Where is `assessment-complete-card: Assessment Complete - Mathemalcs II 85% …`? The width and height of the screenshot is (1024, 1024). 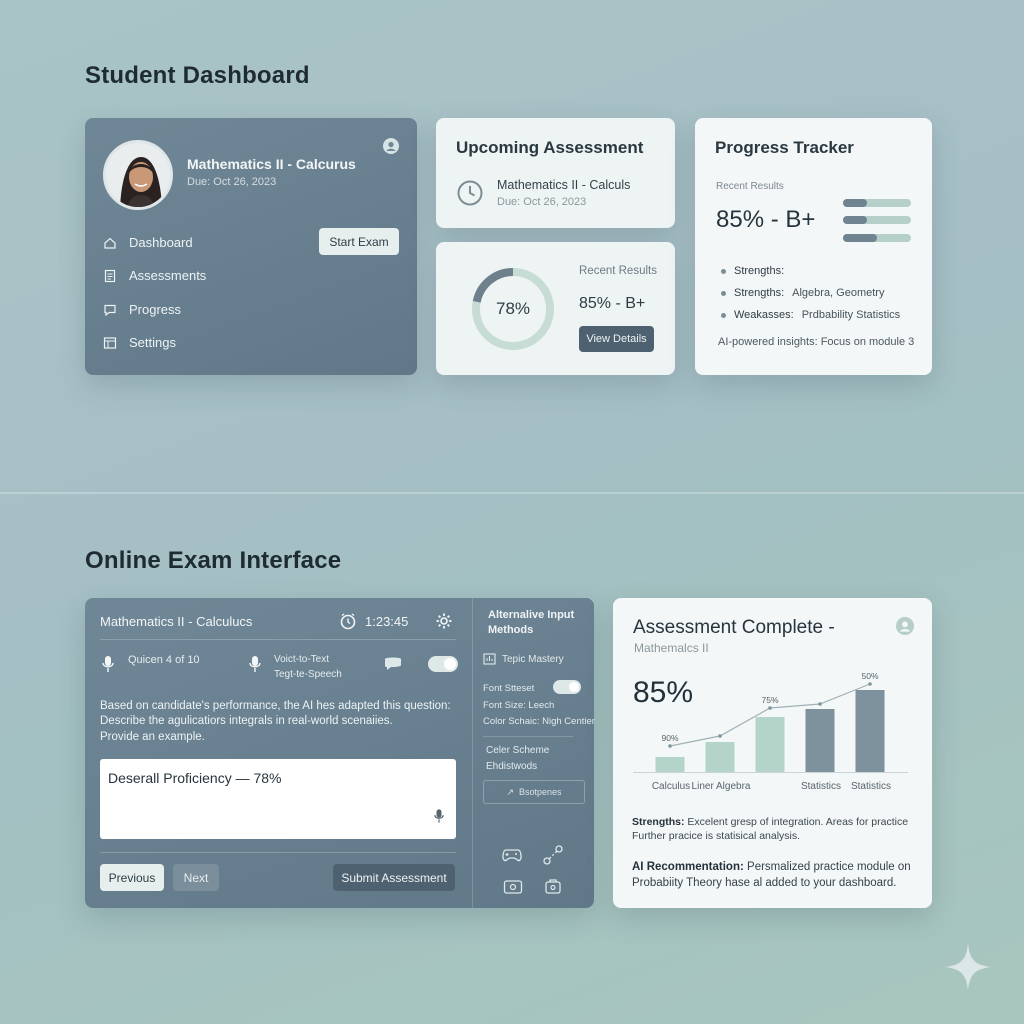
assessment-complete-card: Assessment Complete - Mathemalcs II 85% … is located at coordinates (772, 753).